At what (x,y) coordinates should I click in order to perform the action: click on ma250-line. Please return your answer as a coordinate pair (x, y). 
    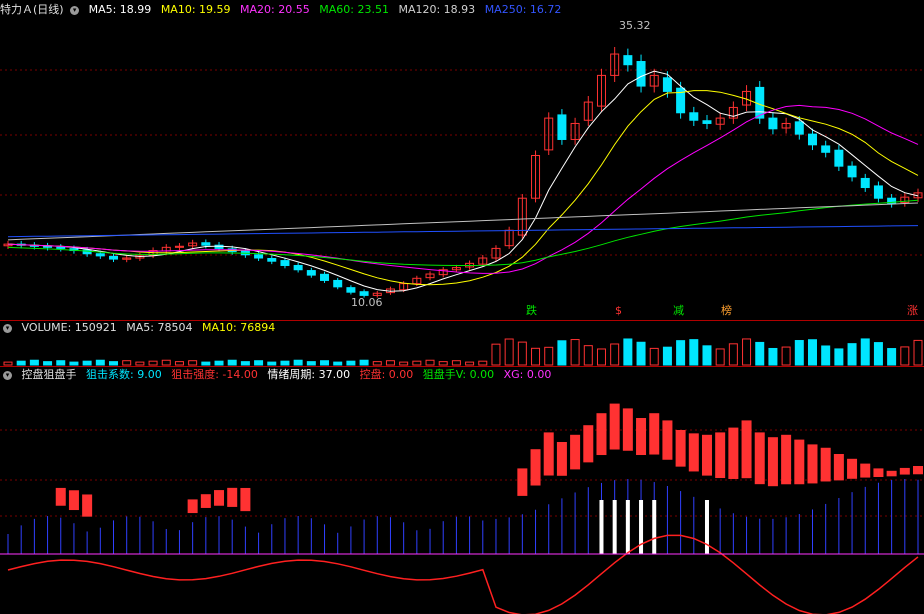
    Looking at the image, I should click on (463, 231).